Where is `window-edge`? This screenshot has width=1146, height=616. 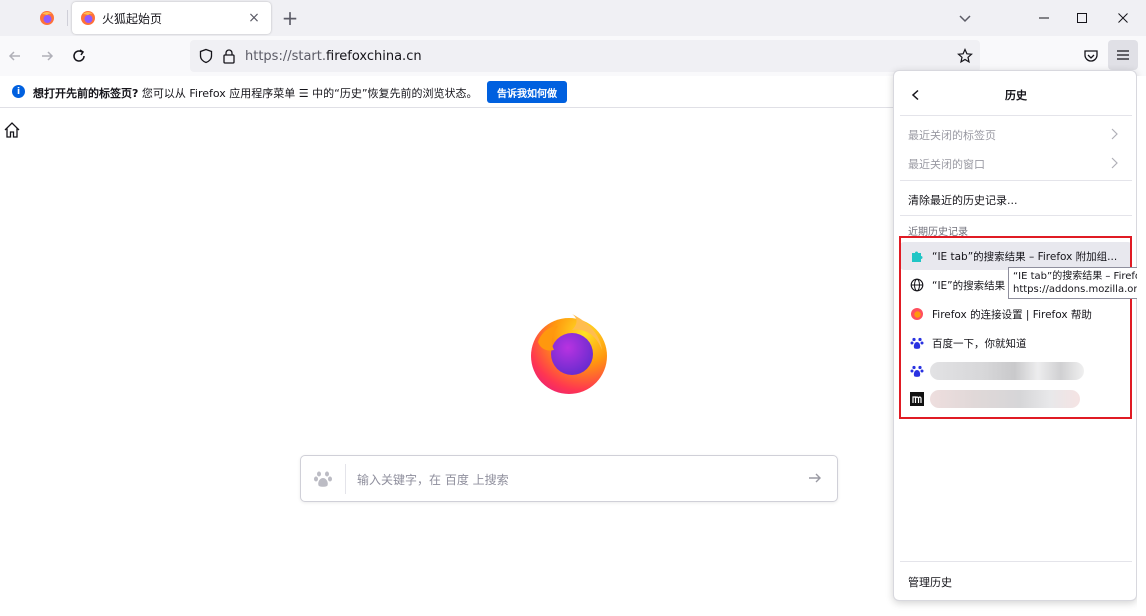 window-edge is located at coordinates (1141, 346).